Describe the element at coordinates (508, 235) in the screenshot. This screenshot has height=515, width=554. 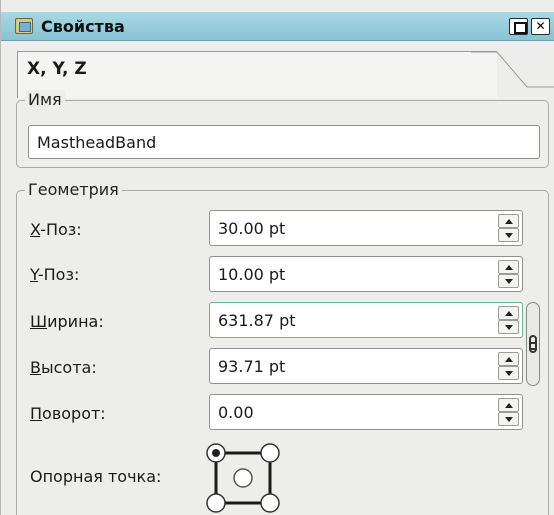
I see `x-pos-decrement-icon` at that location.